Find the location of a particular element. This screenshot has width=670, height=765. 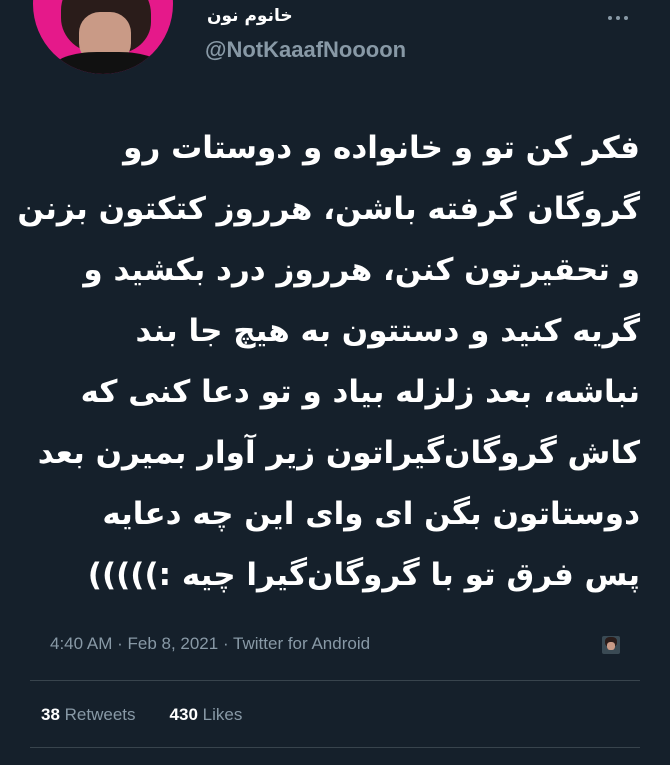

likes-label: Likes is located at coordinates (222, 714).